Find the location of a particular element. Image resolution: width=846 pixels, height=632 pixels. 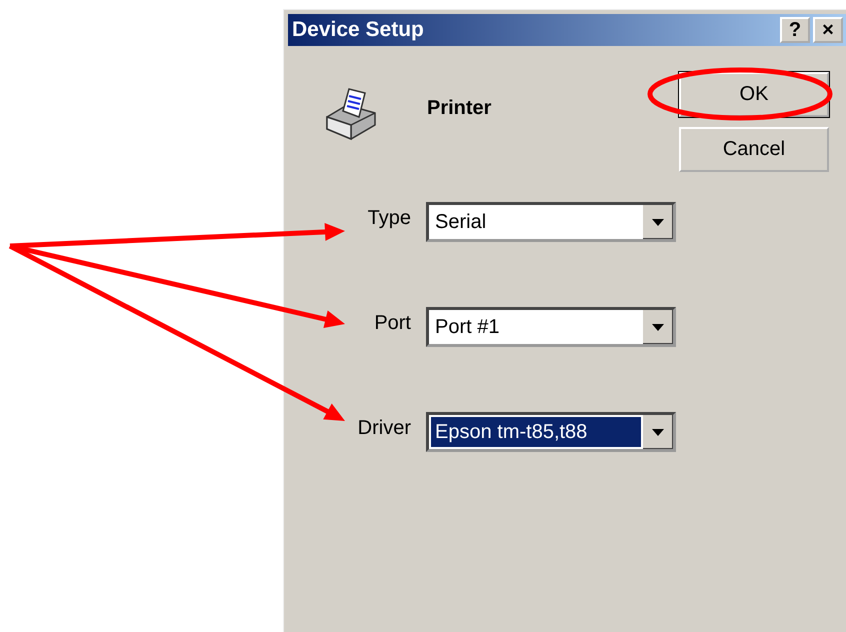

window-title: Device Setup is located at coordinates (358, 30).